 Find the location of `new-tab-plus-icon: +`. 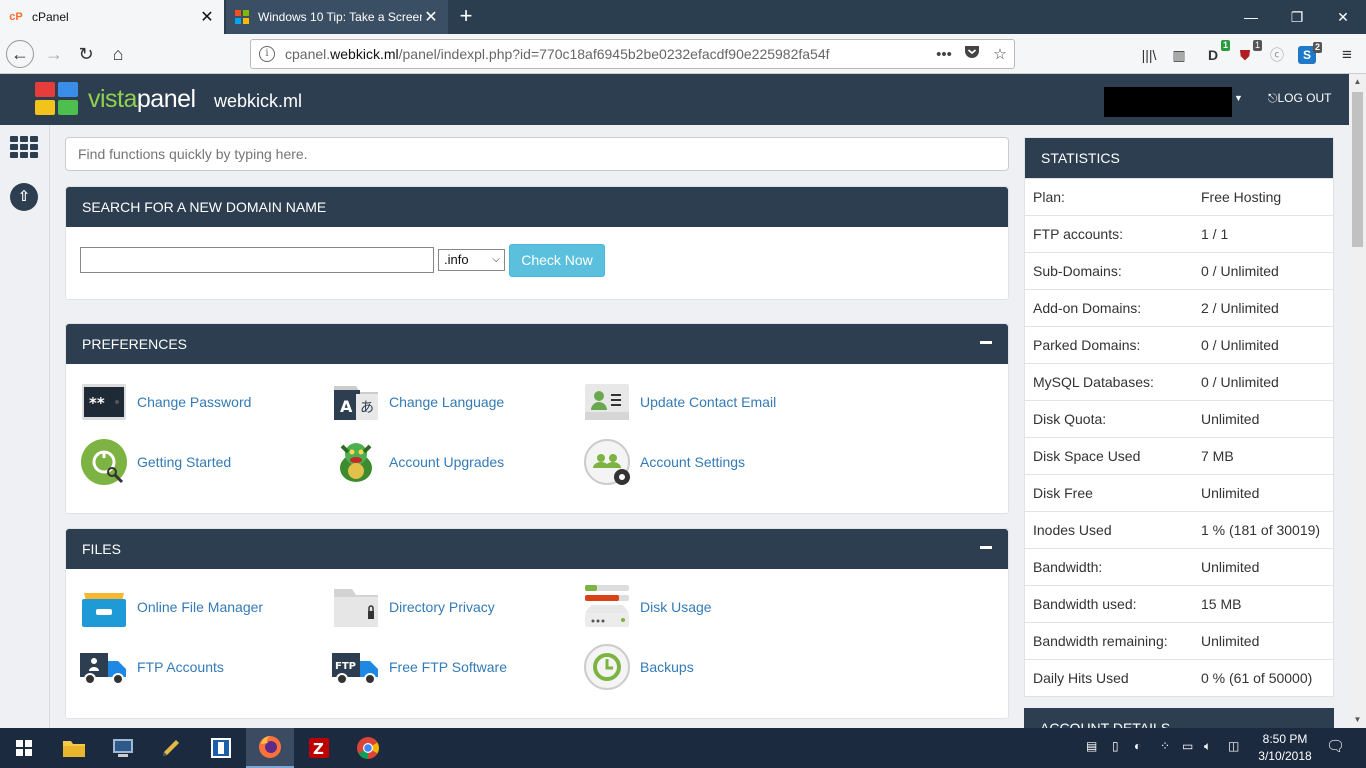

new-tab-plus-icon: + is located at coordinates (466, 17).